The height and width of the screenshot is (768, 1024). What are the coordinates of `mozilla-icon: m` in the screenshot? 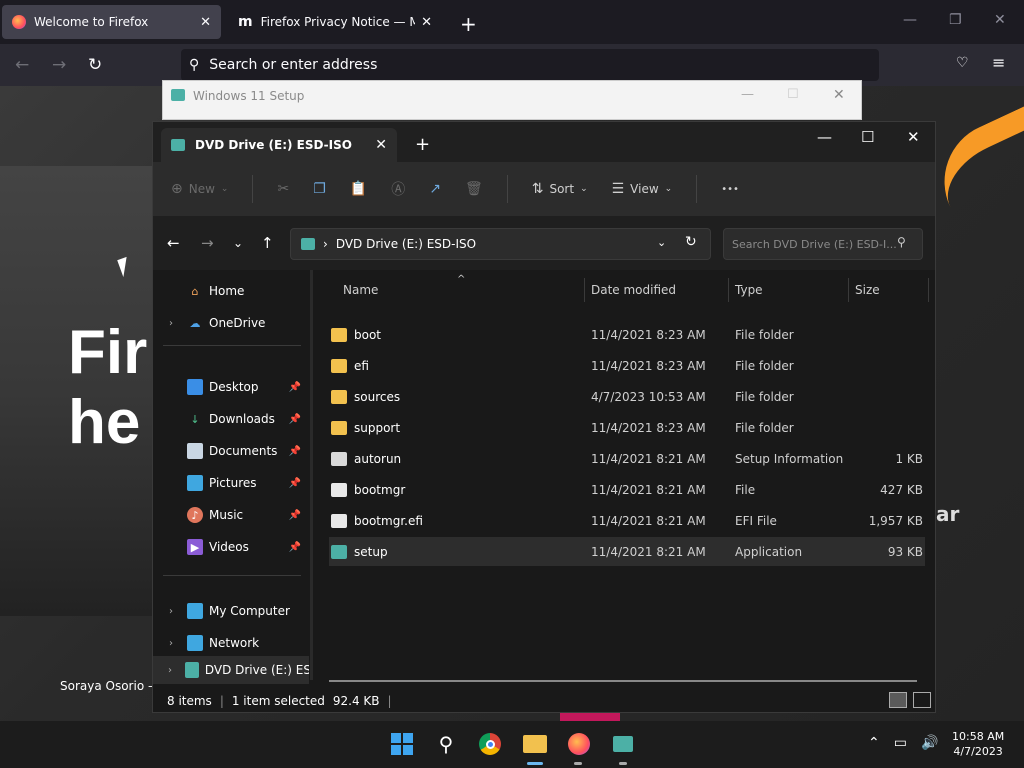 It's located at (245, 22).